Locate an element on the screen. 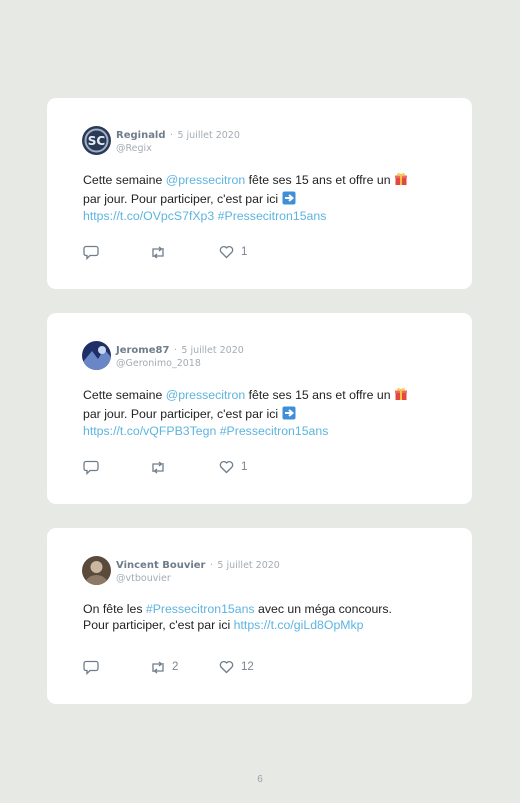 The image size is (520, 803). tweet-actions: 2 12 is located at coordinates (233, 668).